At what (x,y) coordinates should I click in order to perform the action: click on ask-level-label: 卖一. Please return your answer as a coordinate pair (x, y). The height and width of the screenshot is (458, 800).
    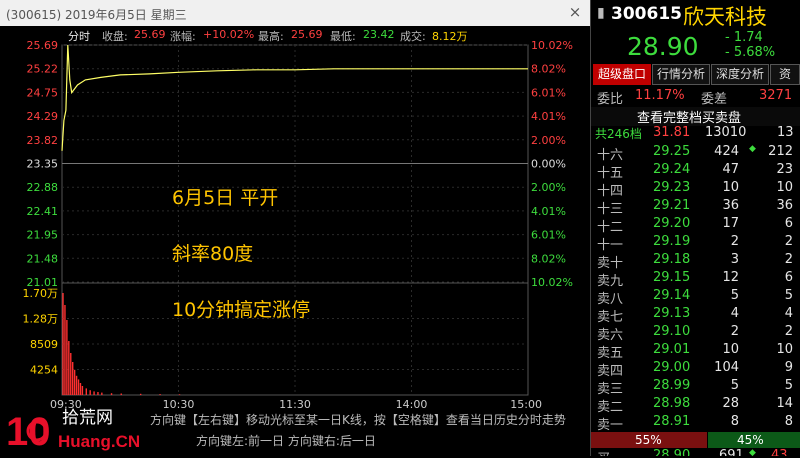
    Looking at the image, I should click on (610, 423).